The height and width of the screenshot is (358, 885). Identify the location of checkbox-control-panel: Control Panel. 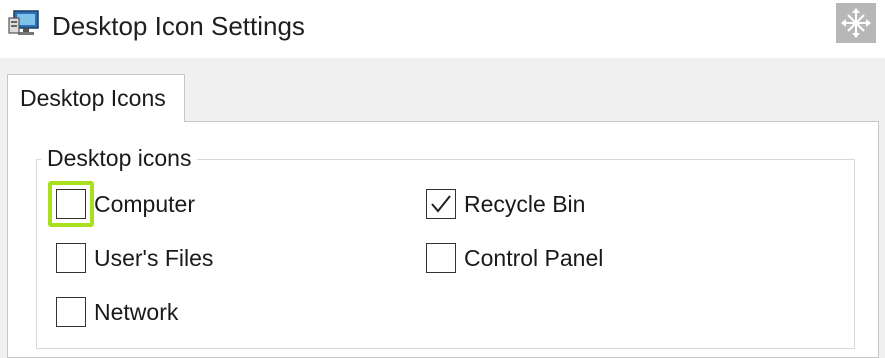
(526, 259).